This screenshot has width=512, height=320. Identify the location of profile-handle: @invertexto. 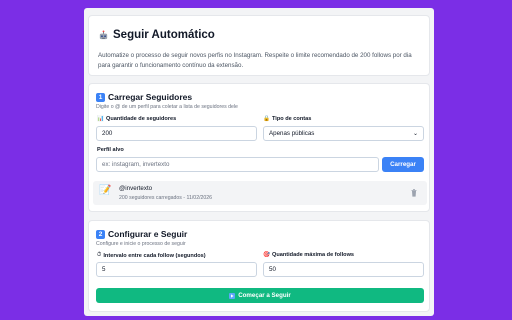
(136, 188).